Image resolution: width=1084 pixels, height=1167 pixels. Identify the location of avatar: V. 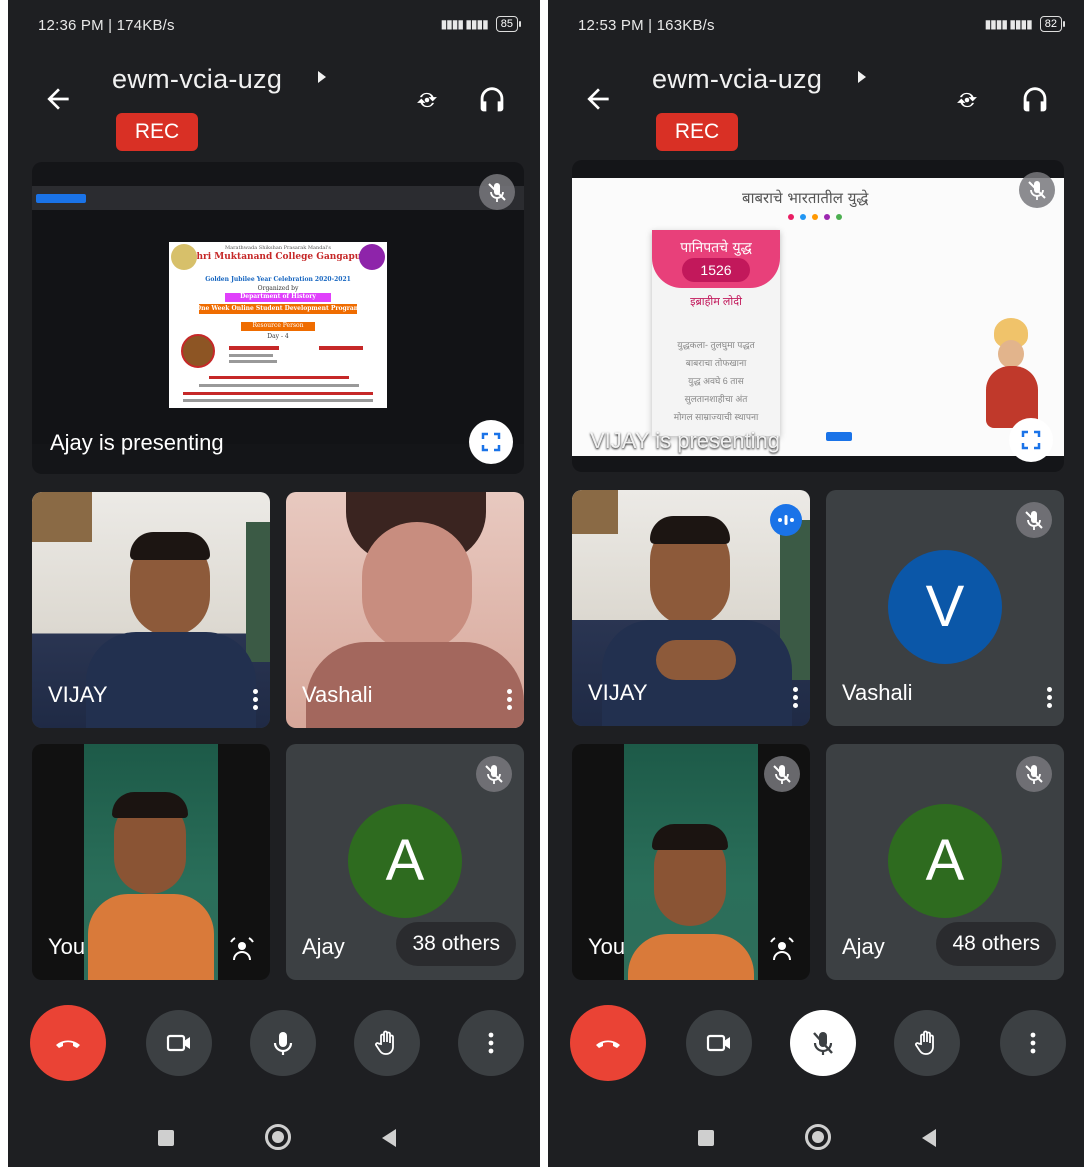
(945, 607).